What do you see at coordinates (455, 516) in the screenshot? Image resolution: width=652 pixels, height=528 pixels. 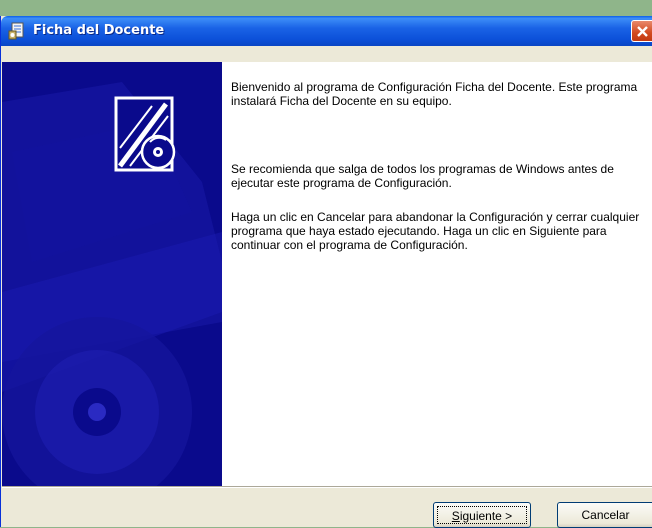 I see `next-button-mnemonic: S` at bounding box center [455, 516].